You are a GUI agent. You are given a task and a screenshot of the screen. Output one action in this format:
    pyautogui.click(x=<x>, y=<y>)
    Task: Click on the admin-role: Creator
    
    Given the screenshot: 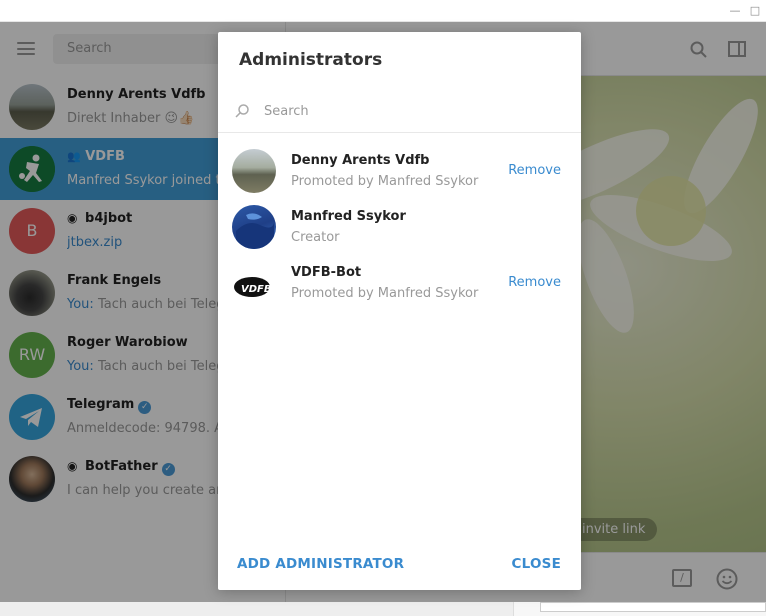 What is the action you would take?
    pyautogui.click(x=315, y=237)
    